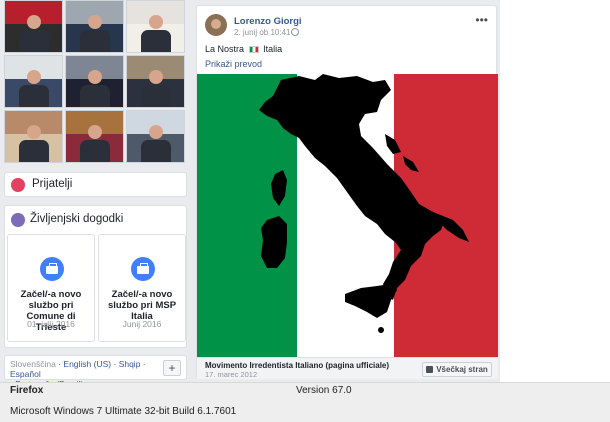 The height and width of the screenshot is (422, 610). I want to click on post-author: Lorenzo Giorgi, so click(268, 21).